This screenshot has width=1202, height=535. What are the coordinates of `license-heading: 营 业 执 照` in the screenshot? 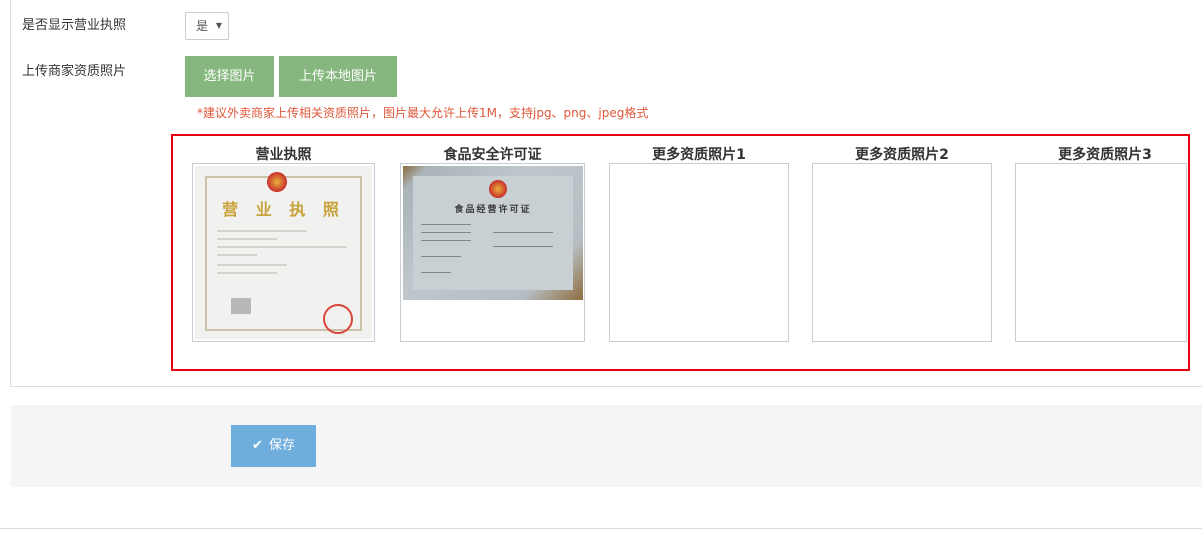 It's located at (283, 209).